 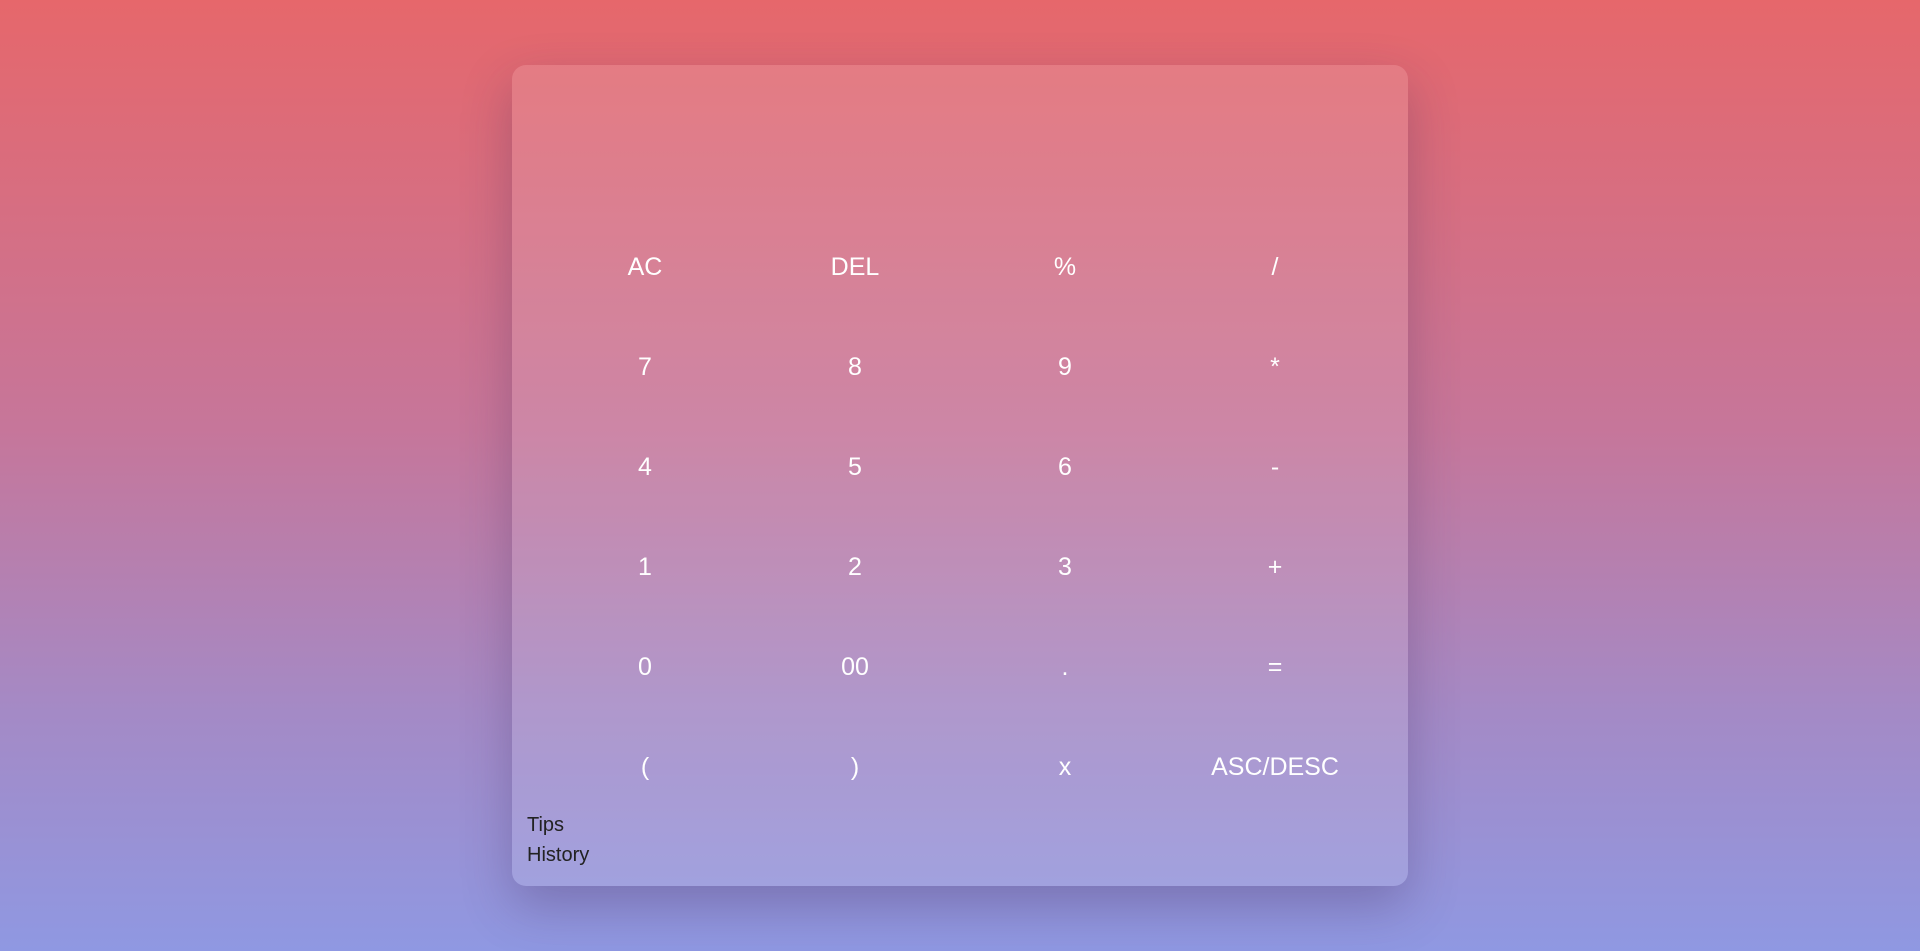 I want to click on key-del-button: DEL, so click(x=855, y=267).